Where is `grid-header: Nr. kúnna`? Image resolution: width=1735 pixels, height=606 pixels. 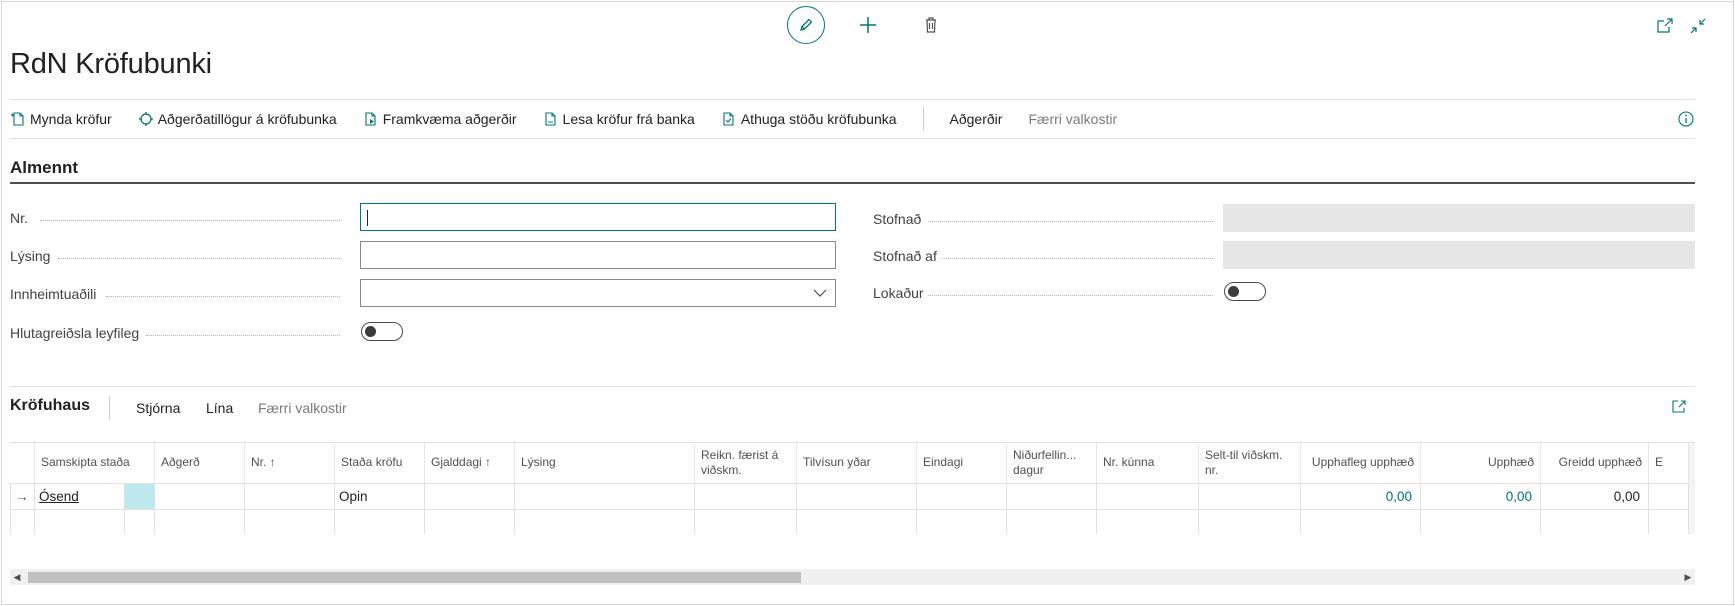 grid-header: Nr. kúnna is located at coordinates (1147, 463).